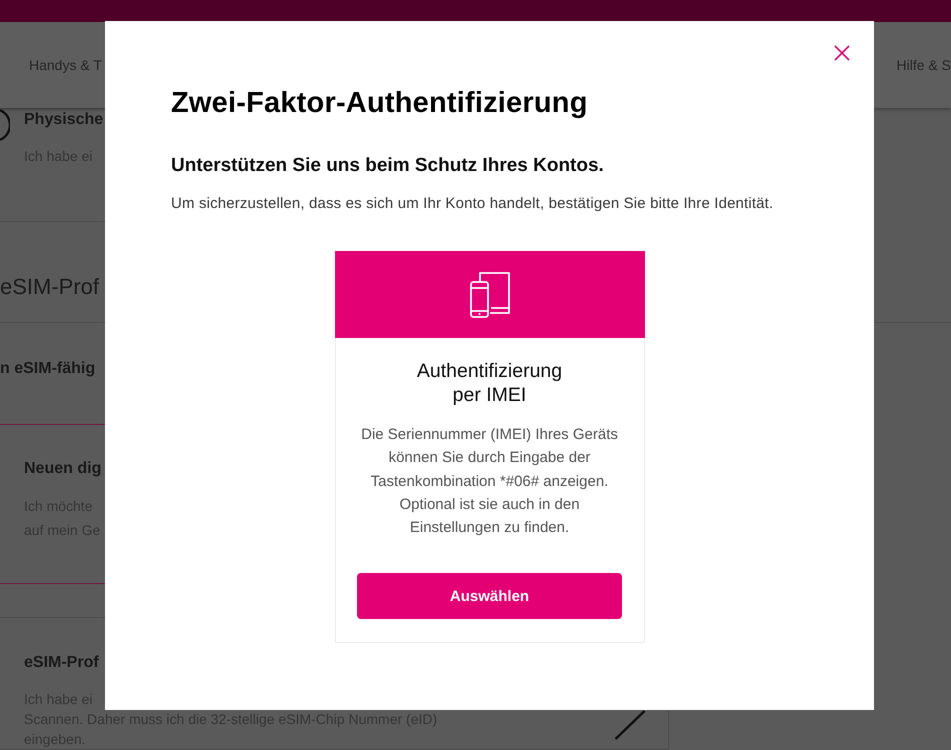 The width and height of the screenshot is (951, 750). Describe the element at coordinates (48, 369) in the screenshot. I see `section-label: n eSIM-fähig` at that location.